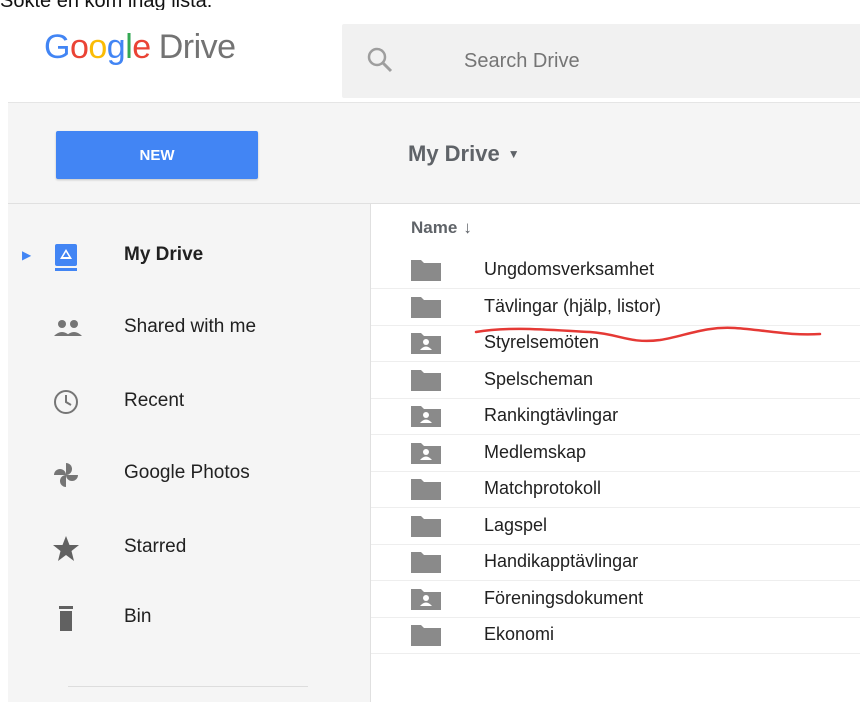  I want to click on sidebar-item-label: Recent, so click(154, 400).